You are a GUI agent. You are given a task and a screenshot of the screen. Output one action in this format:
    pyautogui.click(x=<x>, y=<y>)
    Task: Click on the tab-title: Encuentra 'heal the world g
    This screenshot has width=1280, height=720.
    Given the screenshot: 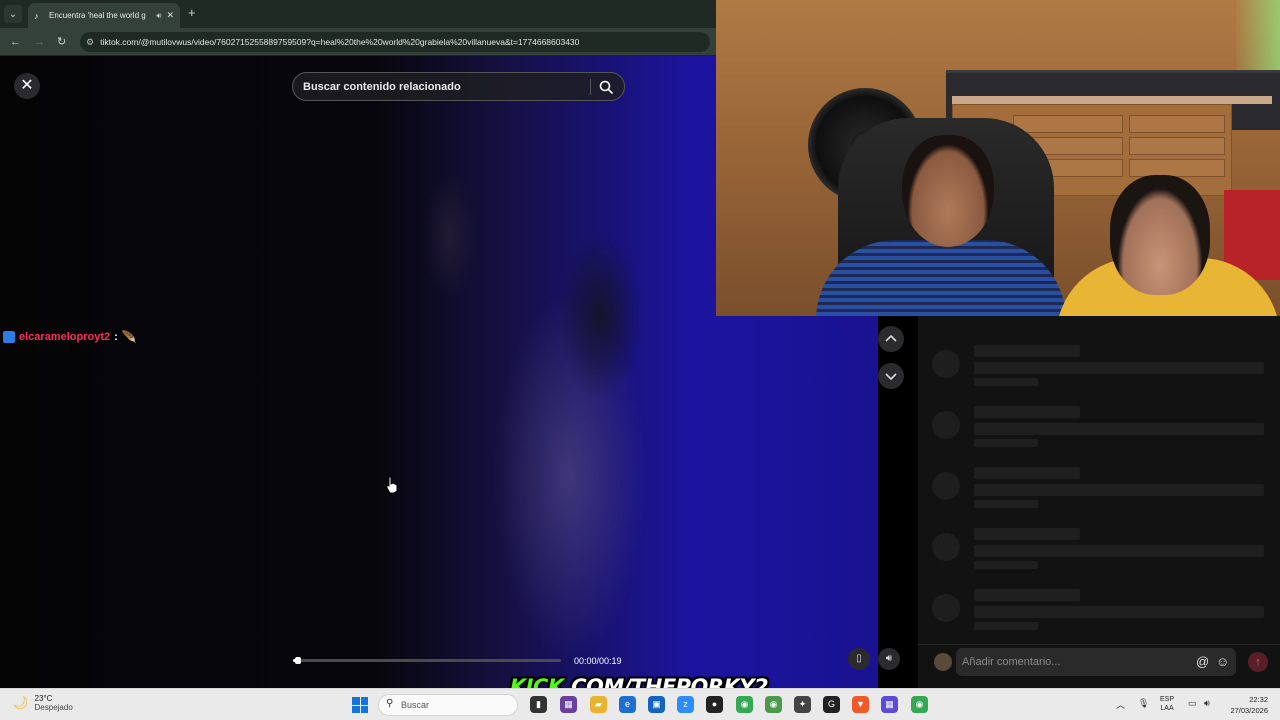 What is the action you would take?
    pyautogui.click(x=97, y=15)
    